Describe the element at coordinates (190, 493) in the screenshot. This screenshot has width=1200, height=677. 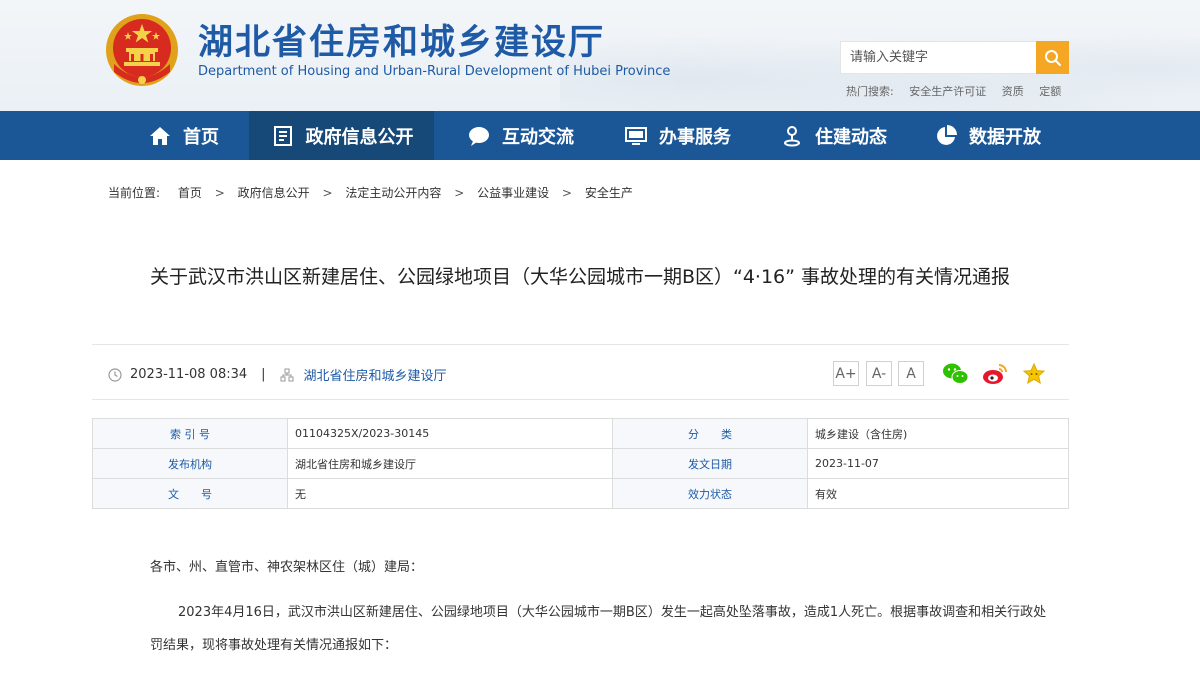
I see `info-label: 文 号` at that location.